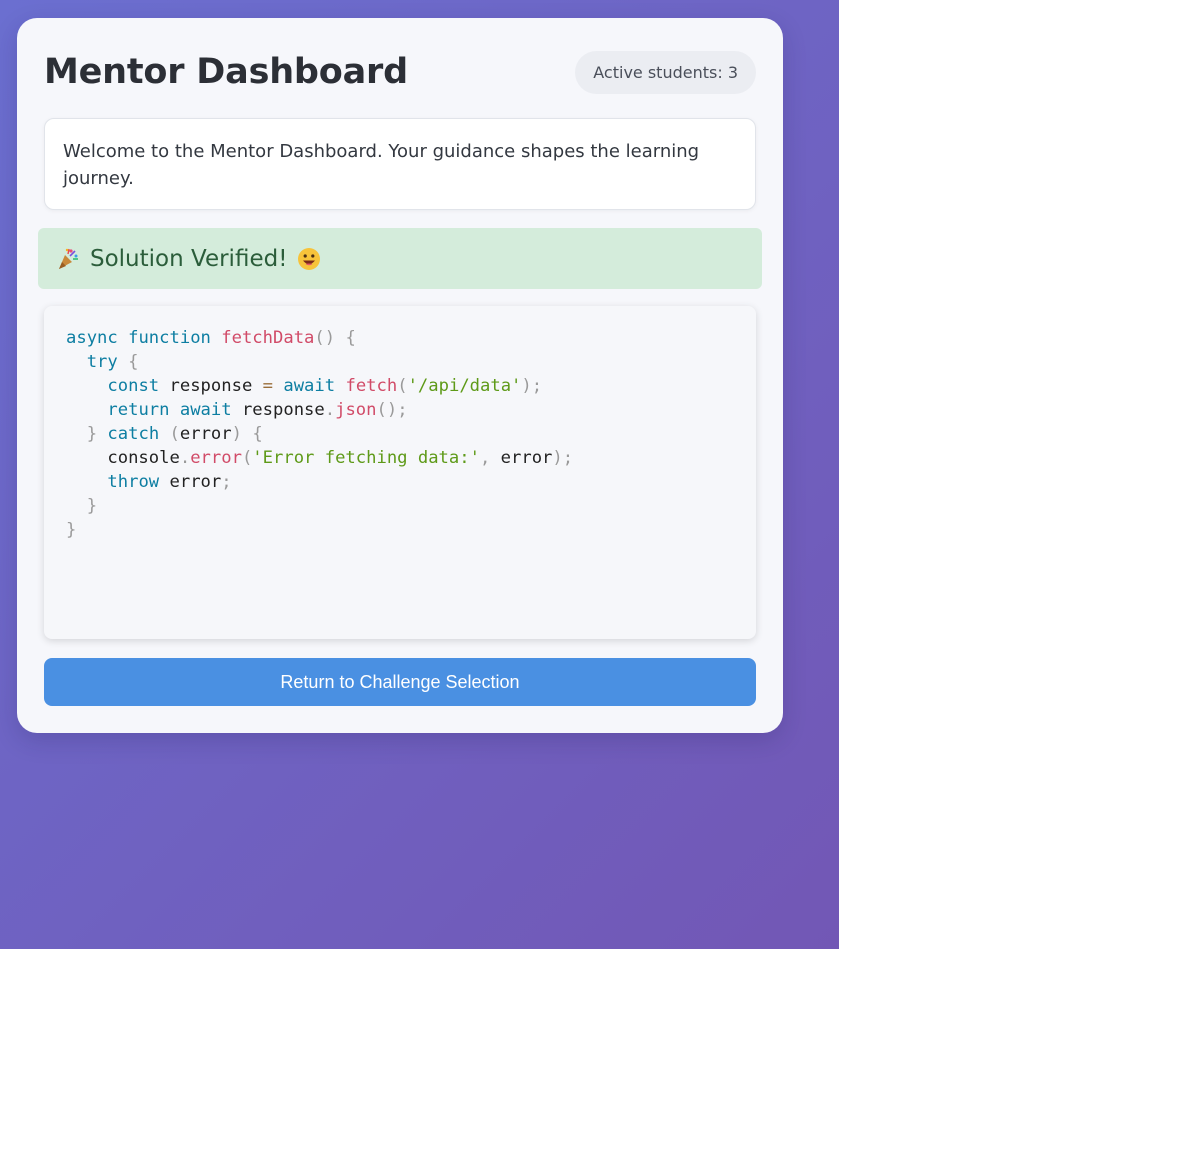 This screenshot has height=1160, width=1185. I want to click on party-popper-icon, so click(68, 259).